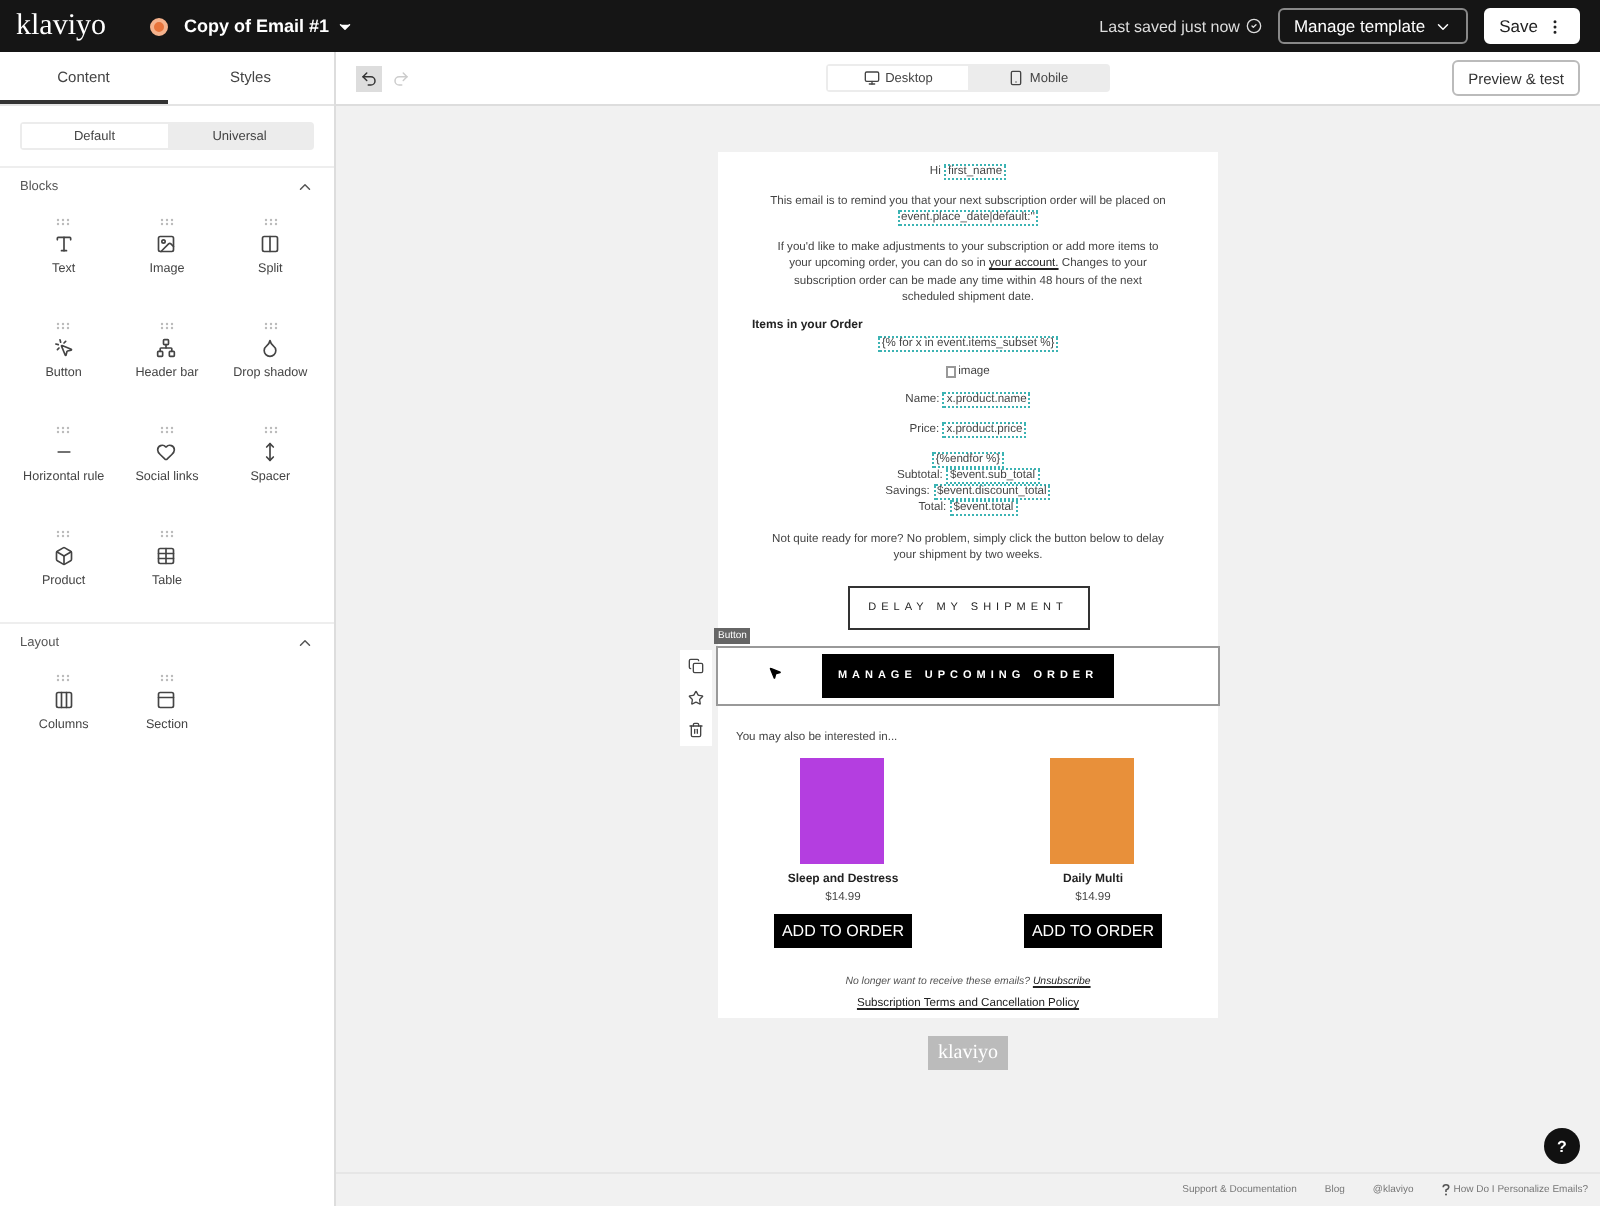  I want to click on email-title: Copy of Email #1, so click(269, 26).